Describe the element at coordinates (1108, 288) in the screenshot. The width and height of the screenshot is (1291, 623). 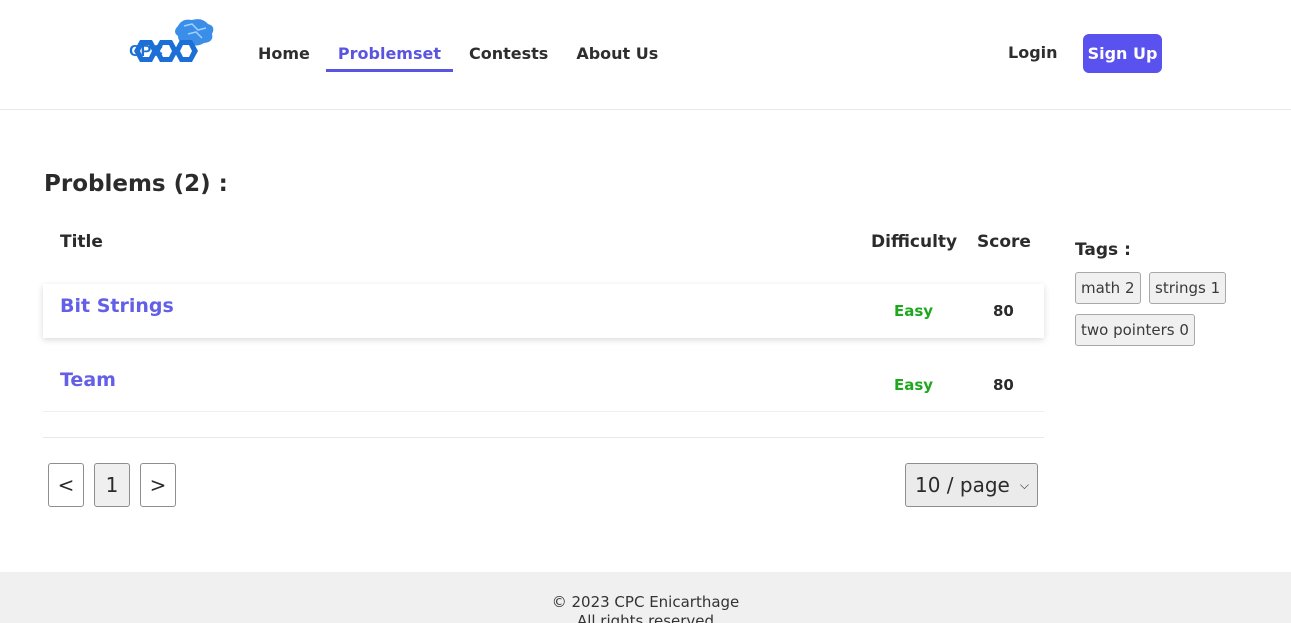
I see `tag-math: math 2` at that location.